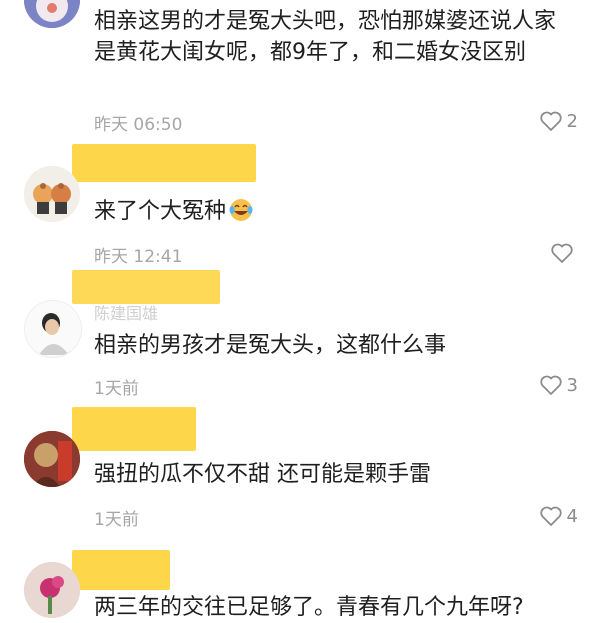  What do you see at coordinates (572, 121) in the screenshot?
I see `like-count: 2` at bounding box center [572, 121].